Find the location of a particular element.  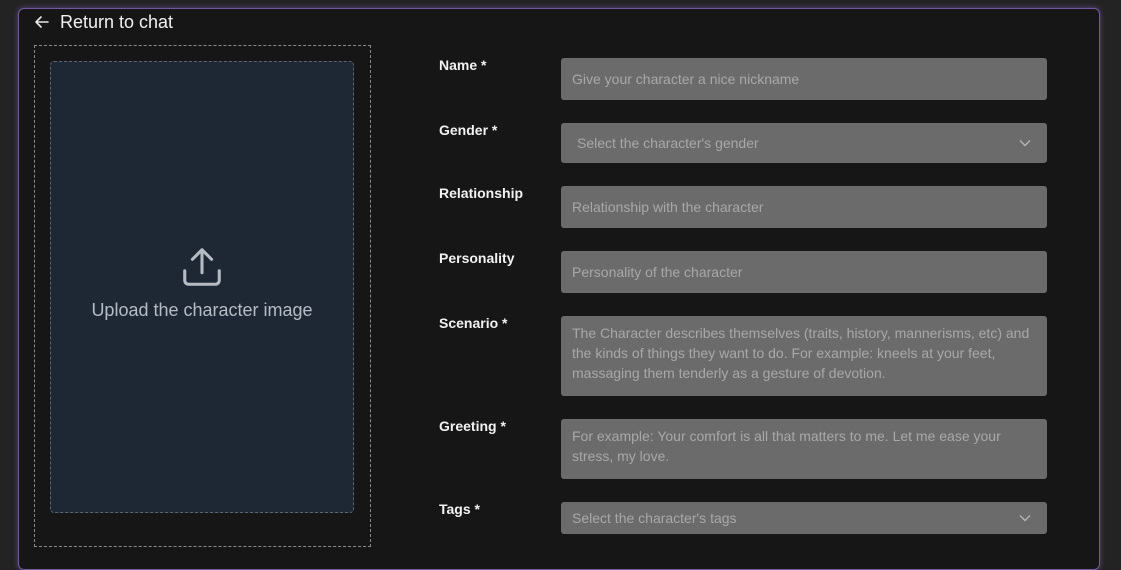

name-label: Name * is located at coordinates (463, 65).